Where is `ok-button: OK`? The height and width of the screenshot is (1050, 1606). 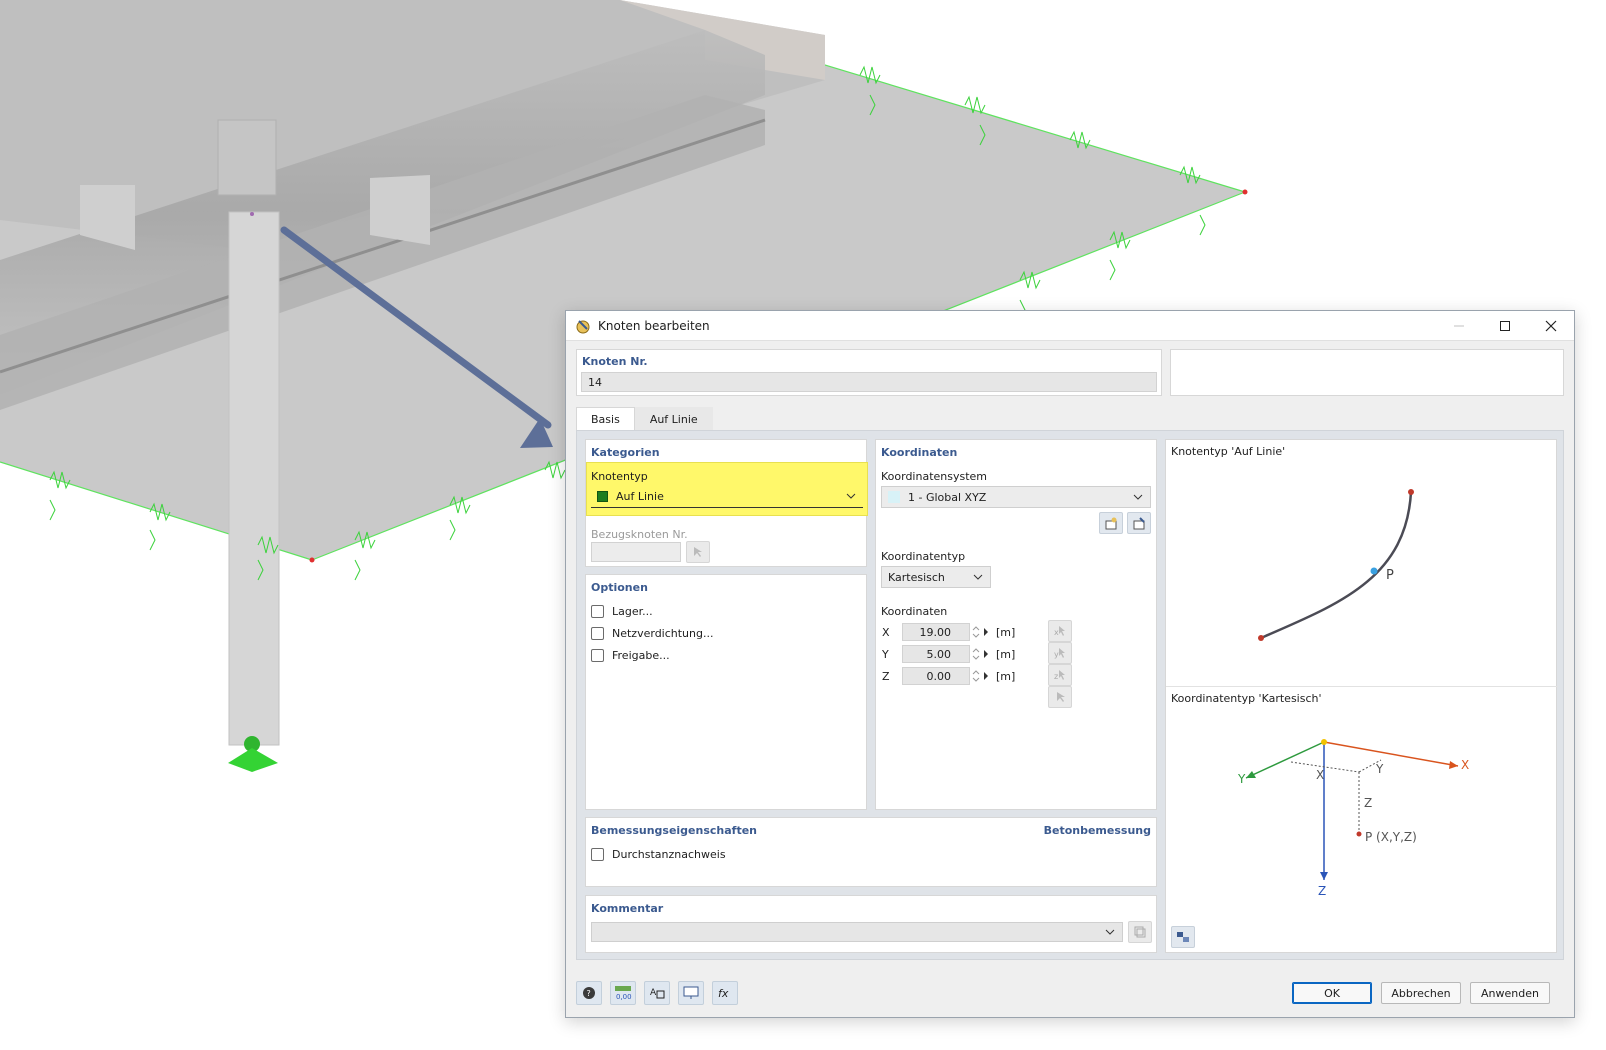 ok-button: OK is located at coordinates (1332, 993).